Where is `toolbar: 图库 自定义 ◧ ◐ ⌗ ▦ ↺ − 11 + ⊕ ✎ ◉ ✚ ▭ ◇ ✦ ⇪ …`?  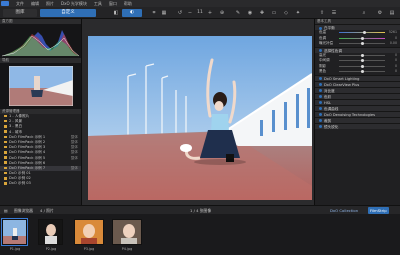
toolbar: 图库 自定义 ◧ ◐ ⌗ ▦ ↺ − 11 + ⊕ ✎ ◉ ✚ ▭ ◇ ✦ ⇪ … is located at coordinates (200, 13).